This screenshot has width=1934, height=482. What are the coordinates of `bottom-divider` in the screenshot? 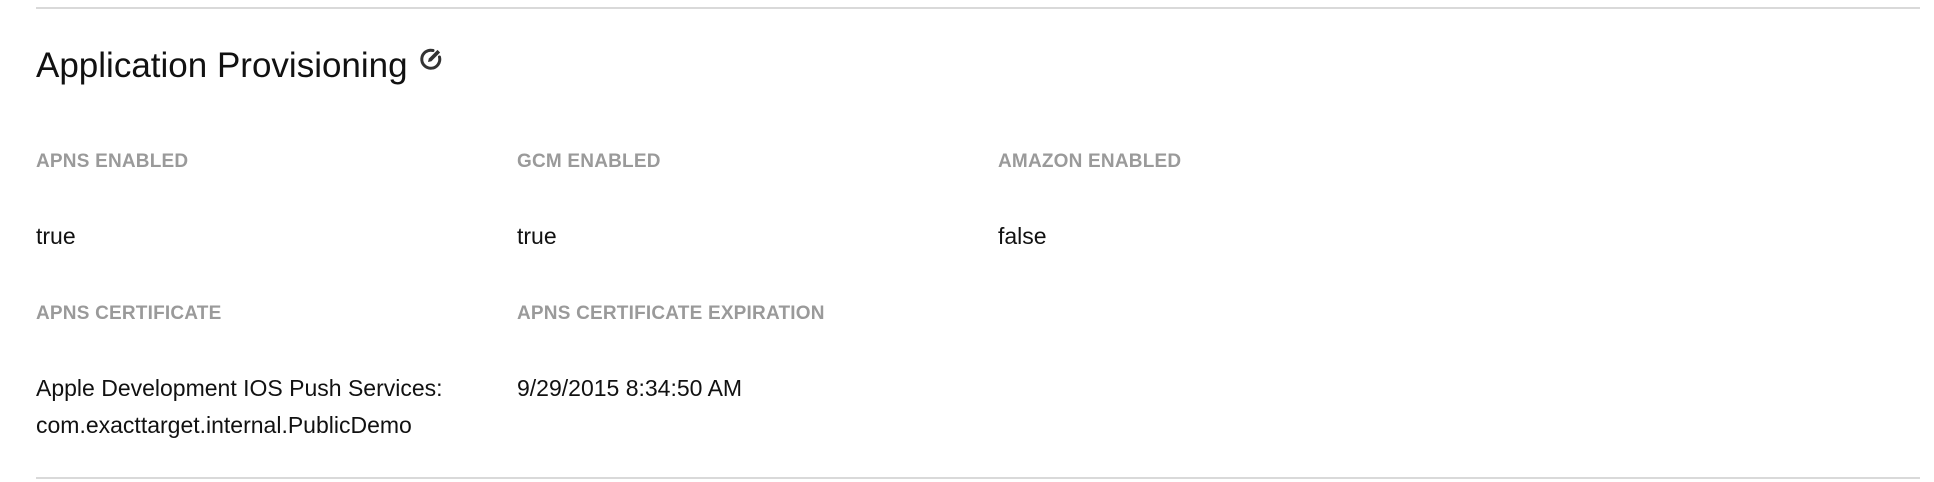 It's located at (978, 478).